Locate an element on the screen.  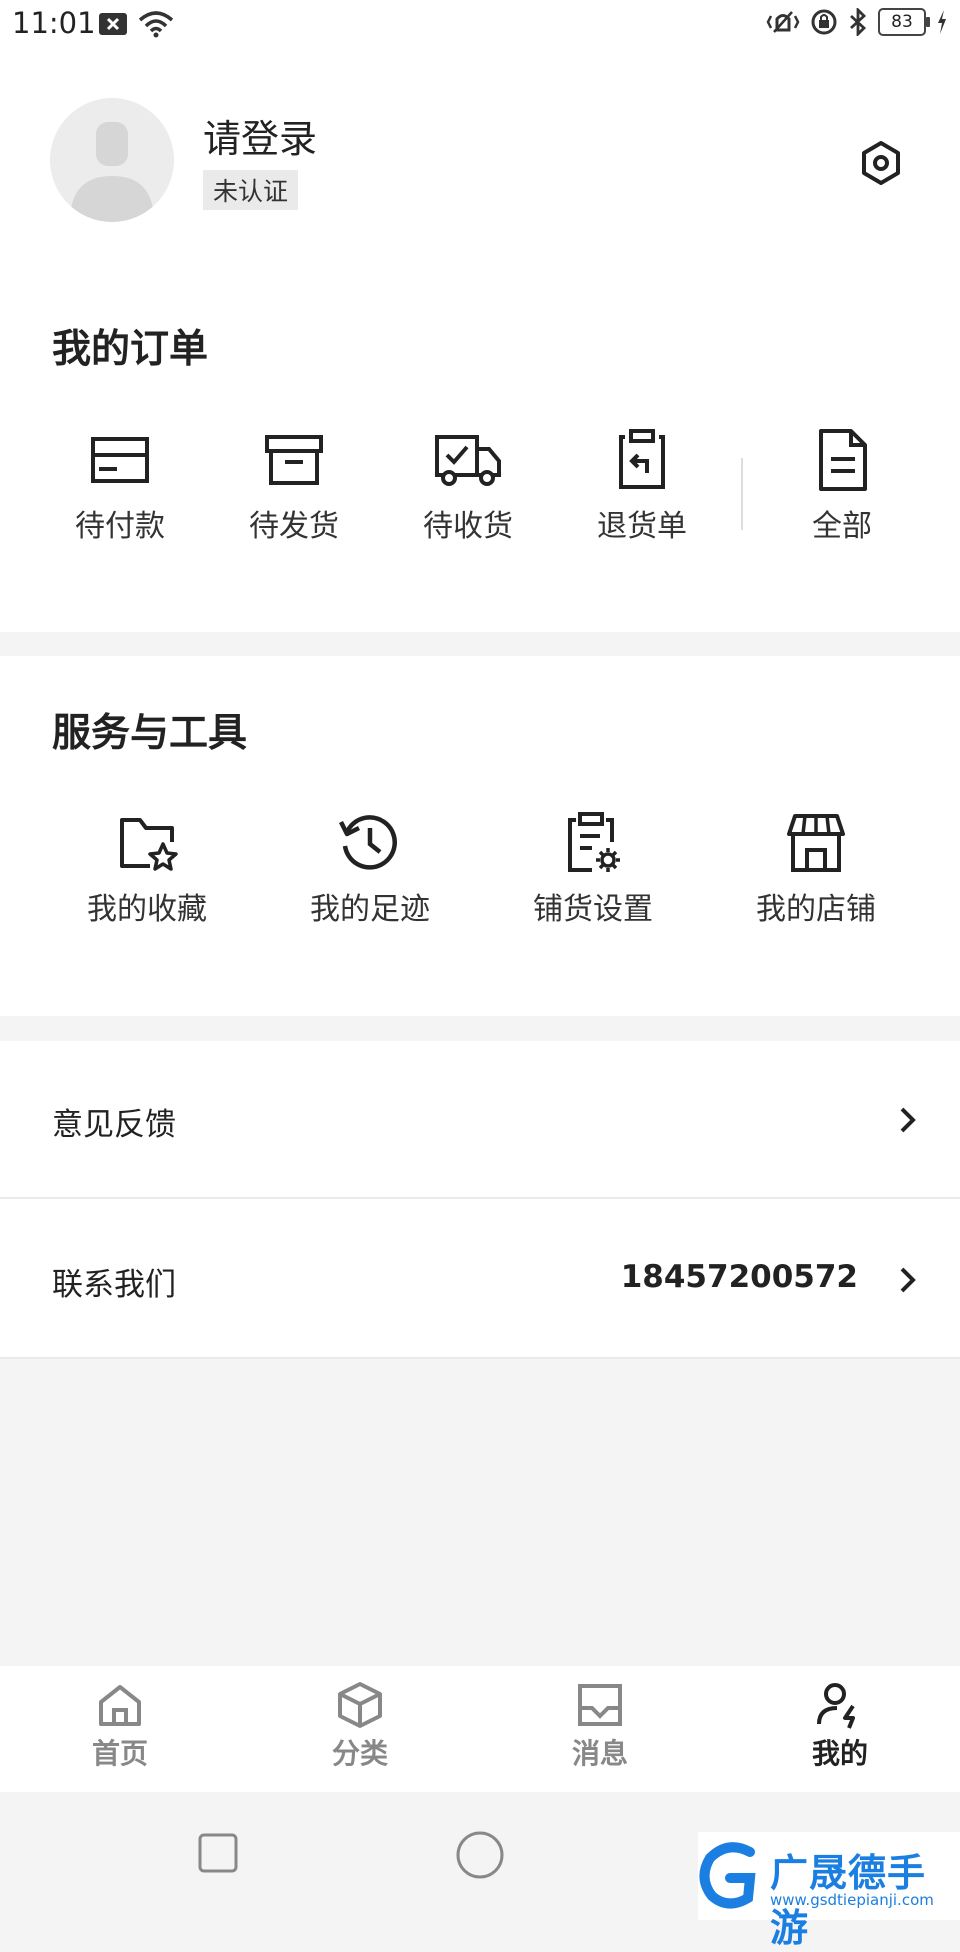
return-clipboard-icon is located at coordinates (642, 460).